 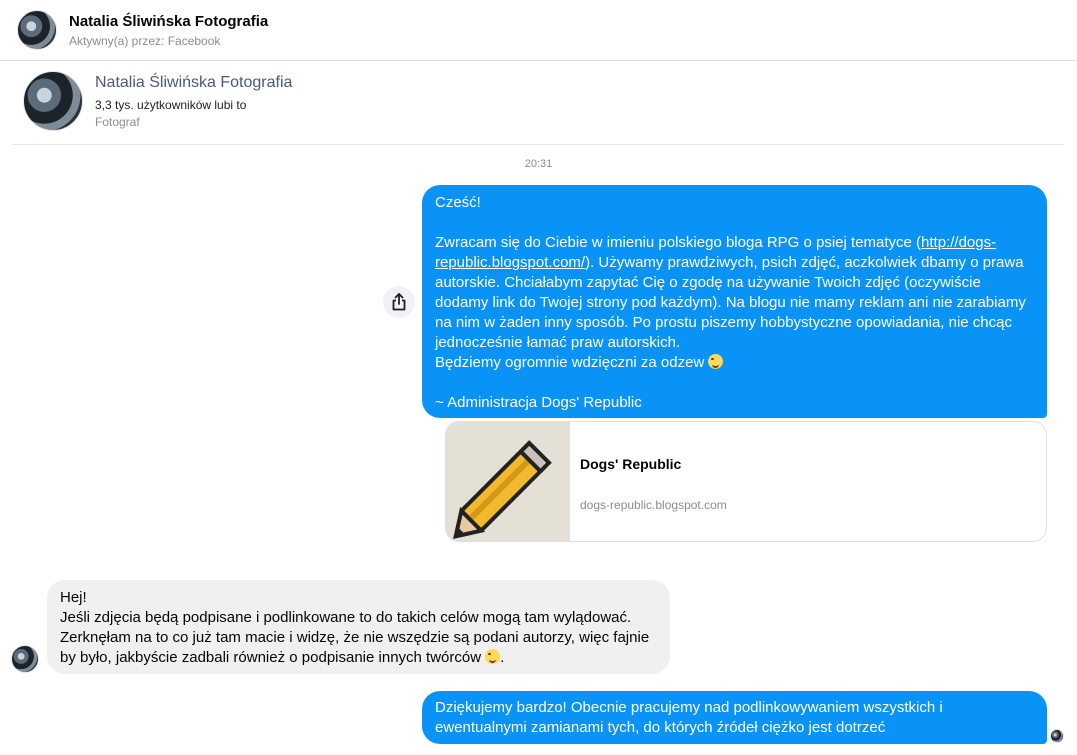 I want to click on conversation-title: Natalia Śliwińska Fotografia, so click(x=168, y=21).